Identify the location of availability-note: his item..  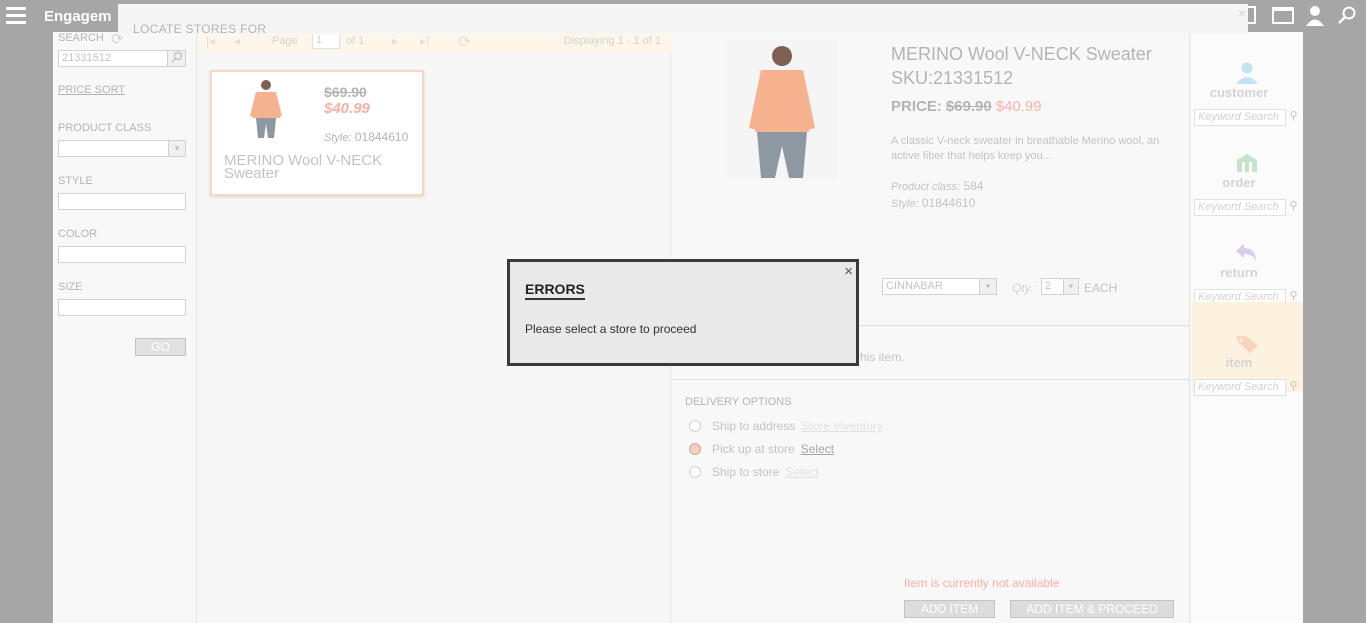
(882, 357).